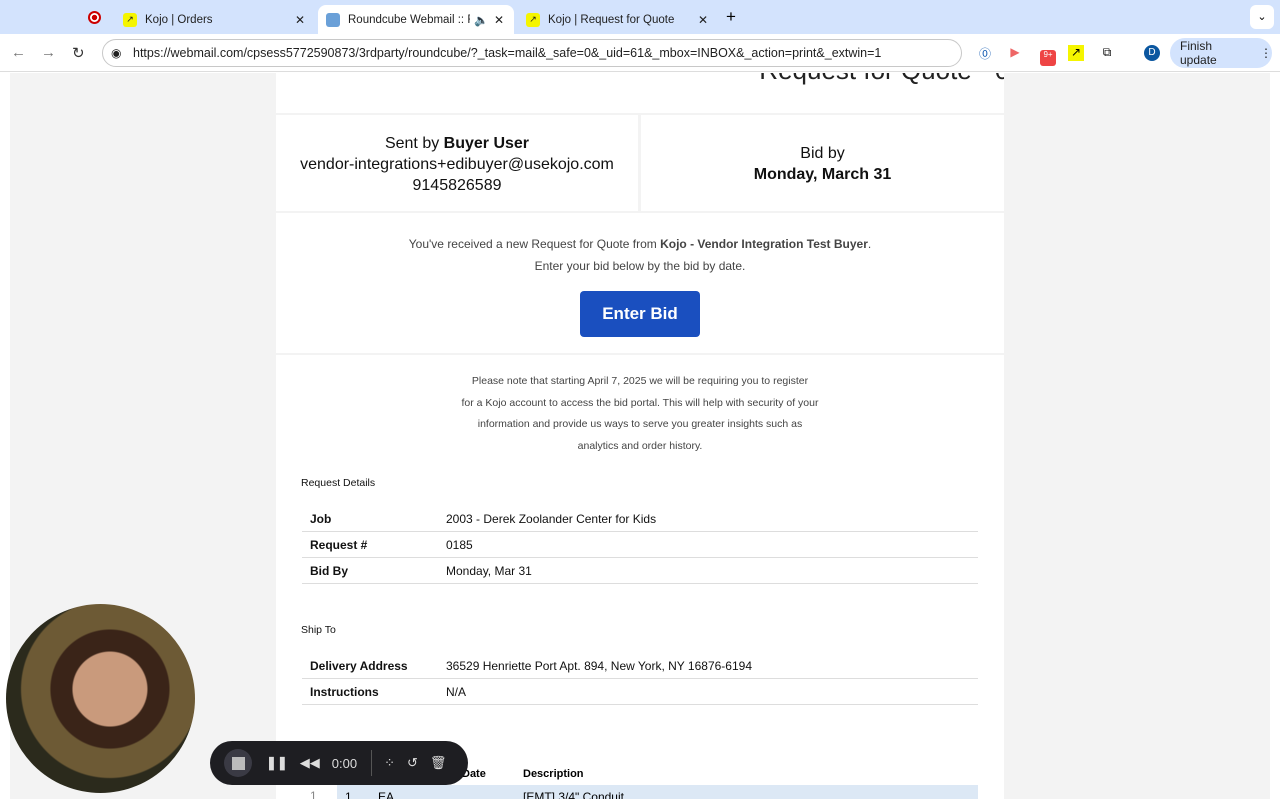  I want to click on row-value: 2003 - Derek Zoolander Center for Kids, so click(551, 518).